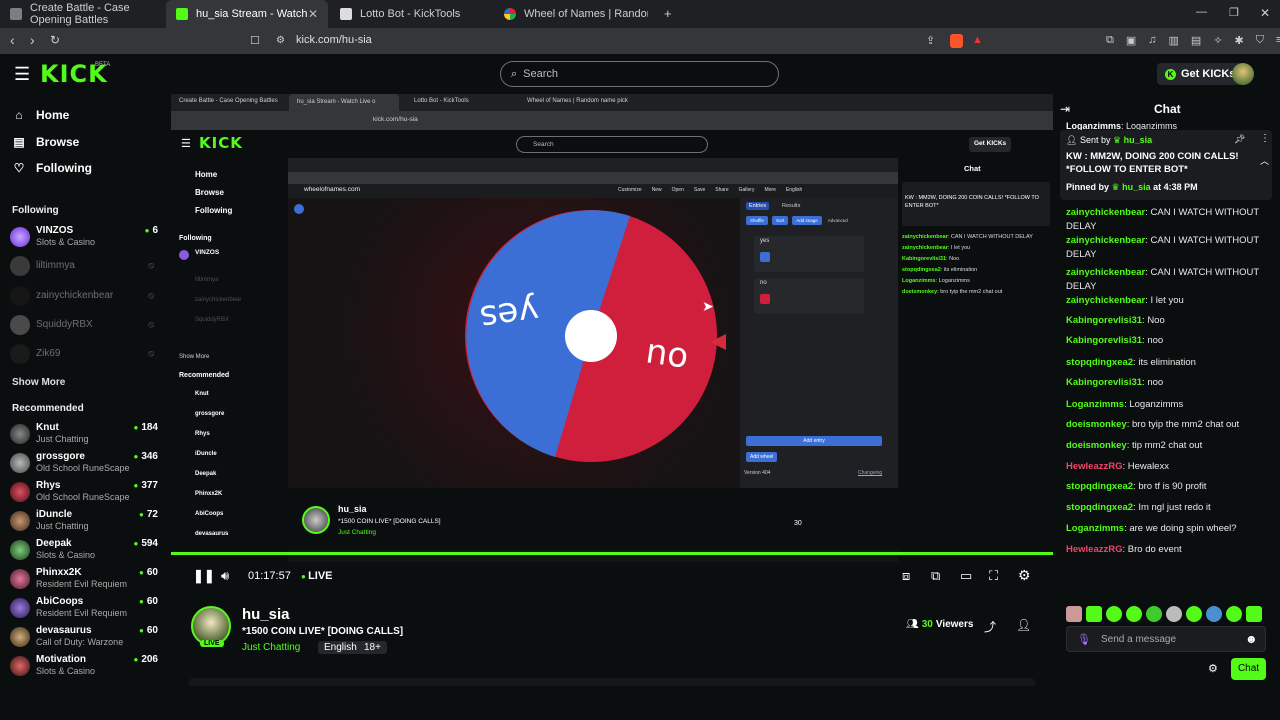  What do you see at coordinates (372, 647) in the screenshot?
I see `tag-age: 18+` at bounding box center [372, 647].